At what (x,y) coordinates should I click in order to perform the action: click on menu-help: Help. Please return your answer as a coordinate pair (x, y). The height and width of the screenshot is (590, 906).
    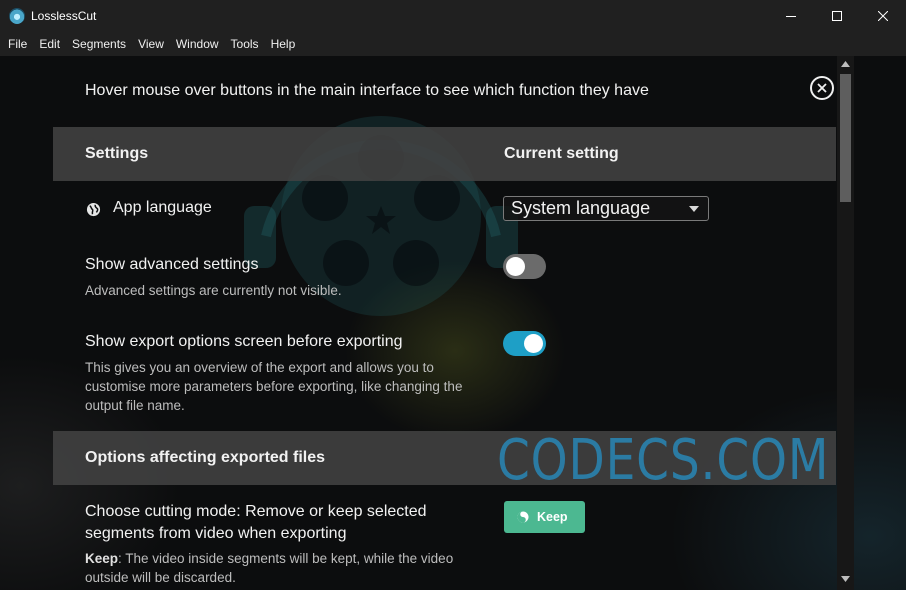
    Looking at the image, I should click on (283, 44).